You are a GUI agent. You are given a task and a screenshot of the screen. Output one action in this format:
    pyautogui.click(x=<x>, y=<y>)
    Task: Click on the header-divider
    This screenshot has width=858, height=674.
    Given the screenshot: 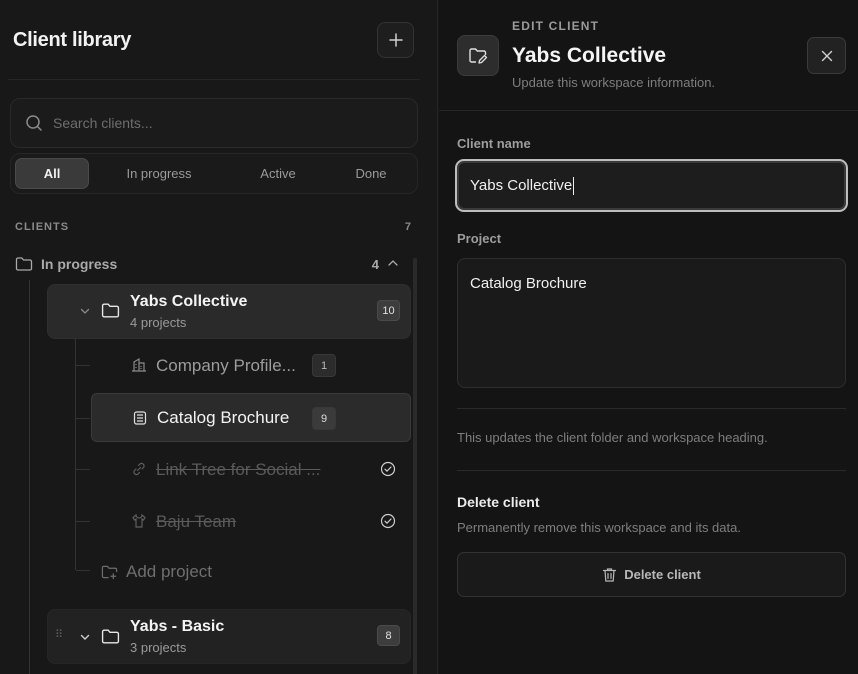 What is the action you would take?
    pyautogui.click(x=214, y=79)
    